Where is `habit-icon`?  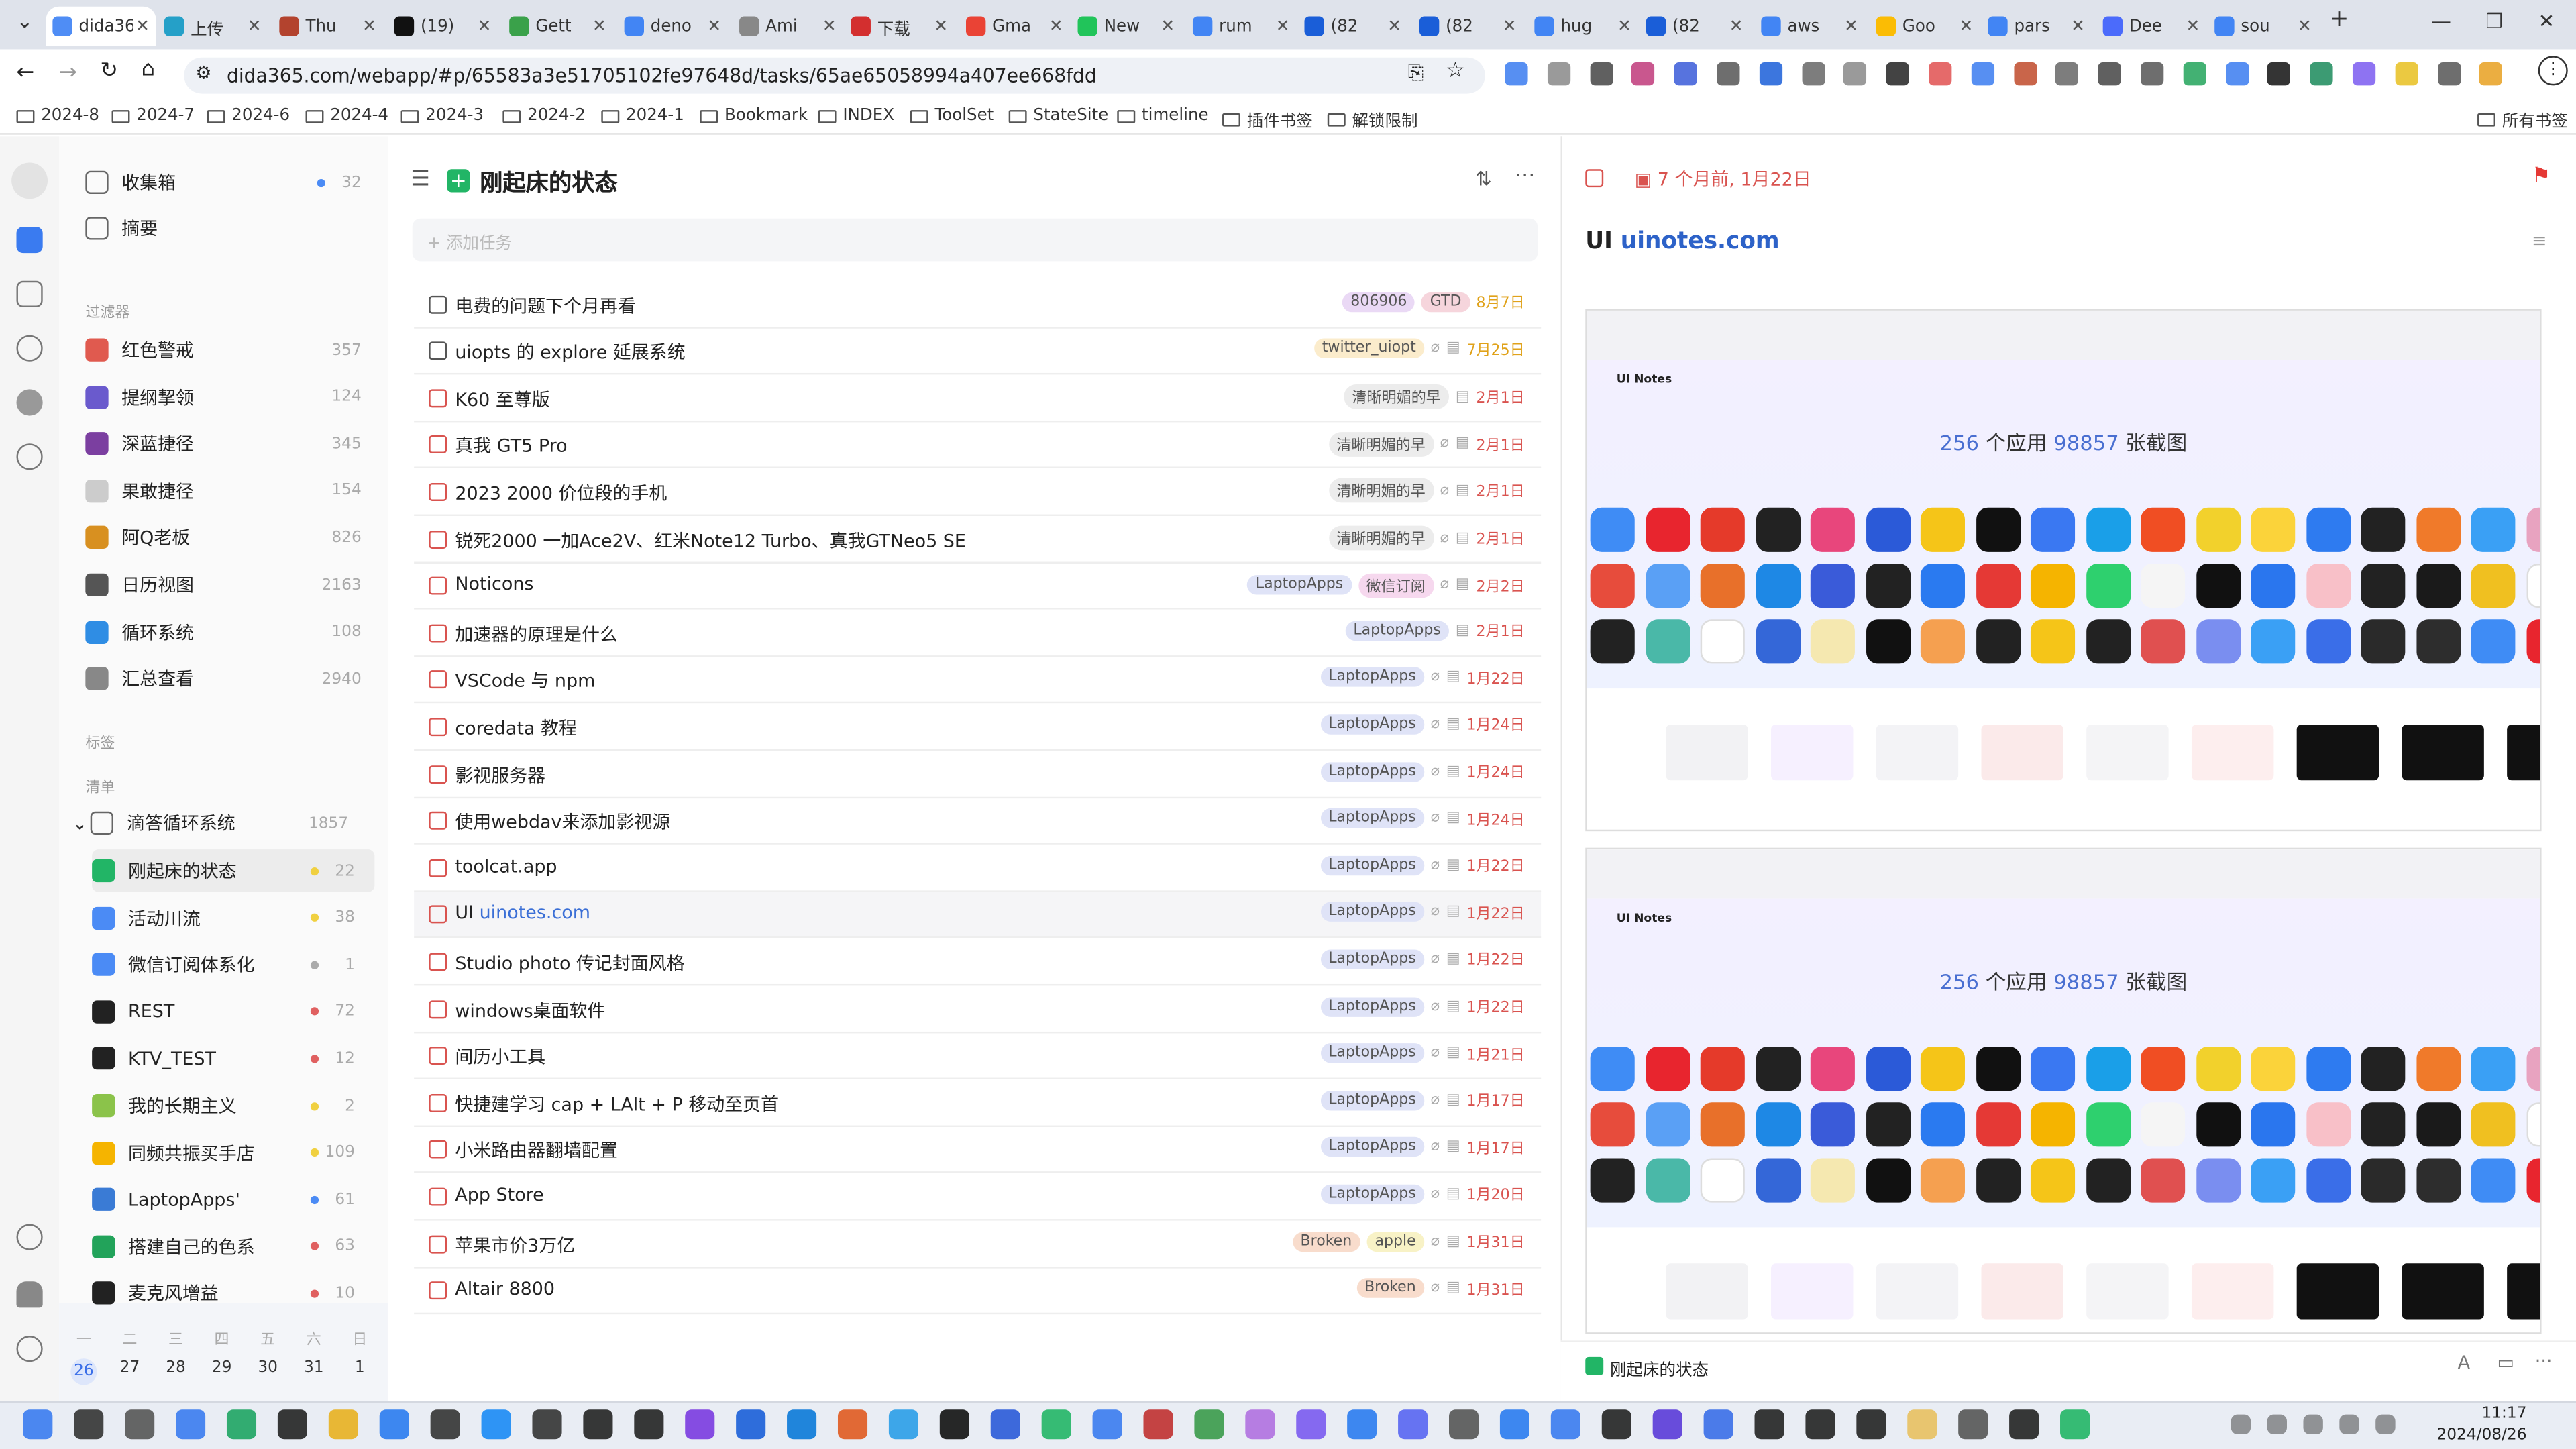 habit-icon is located at coordinates (29, 402).